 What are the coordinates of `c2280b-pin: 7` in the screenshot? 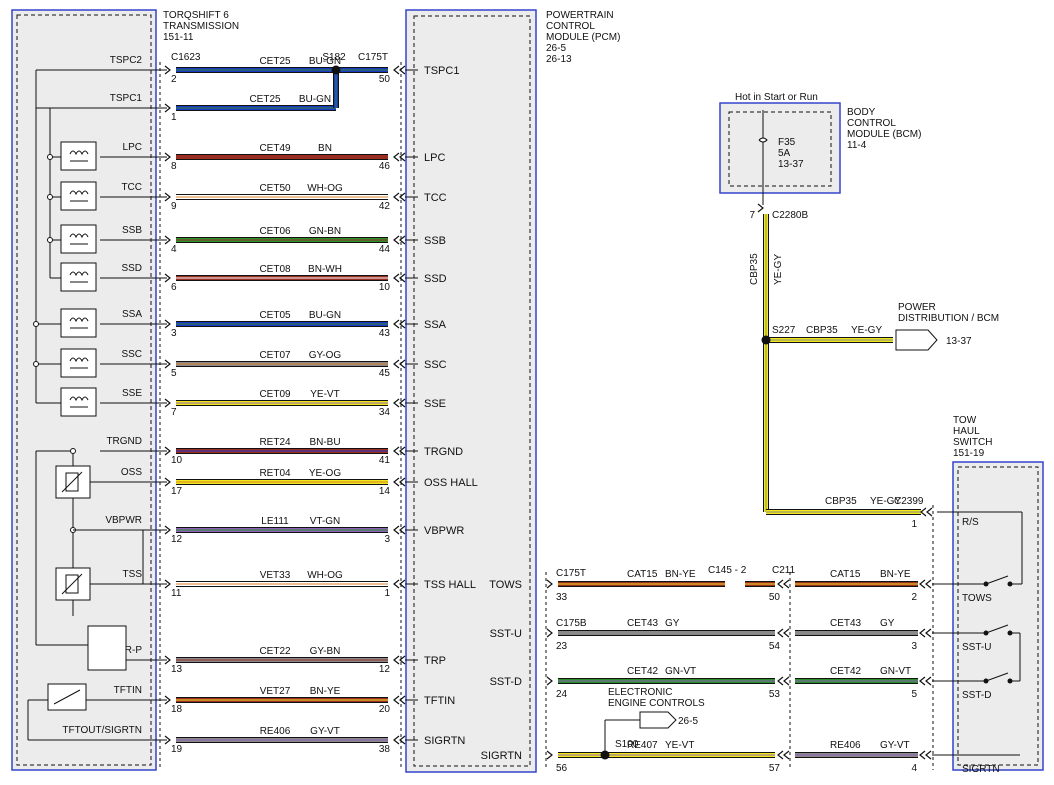 It's located at (752, 215).